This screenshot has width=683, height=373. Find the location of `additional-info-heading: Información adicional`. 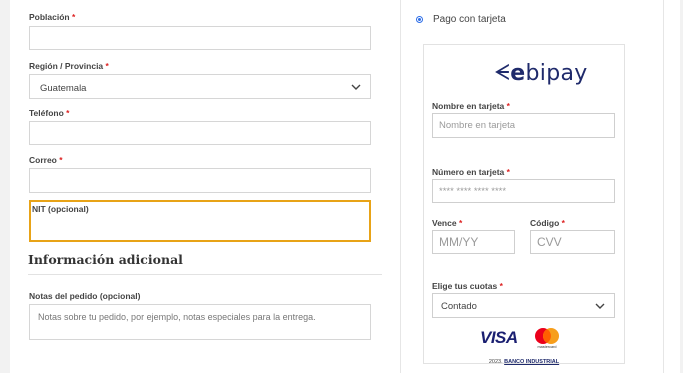

additional-info-heading: Información adicional is located at coordinates (105, 259).